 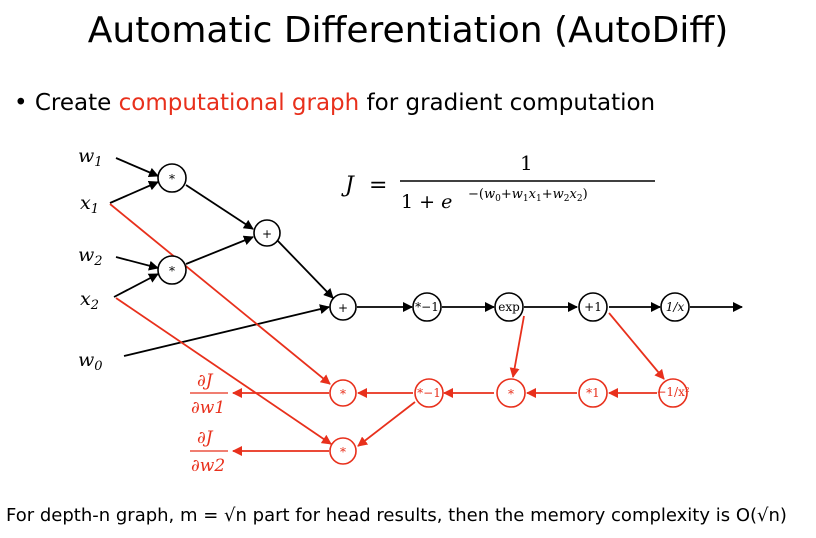 I want to click on input-x1: x1, so click(x=89, y=204).